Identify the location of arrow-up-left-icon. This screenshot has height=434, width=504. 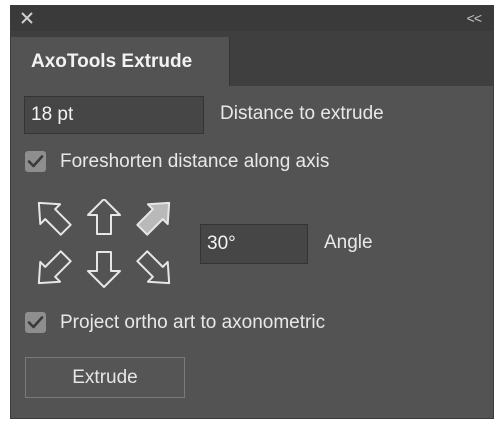
(52, 219).